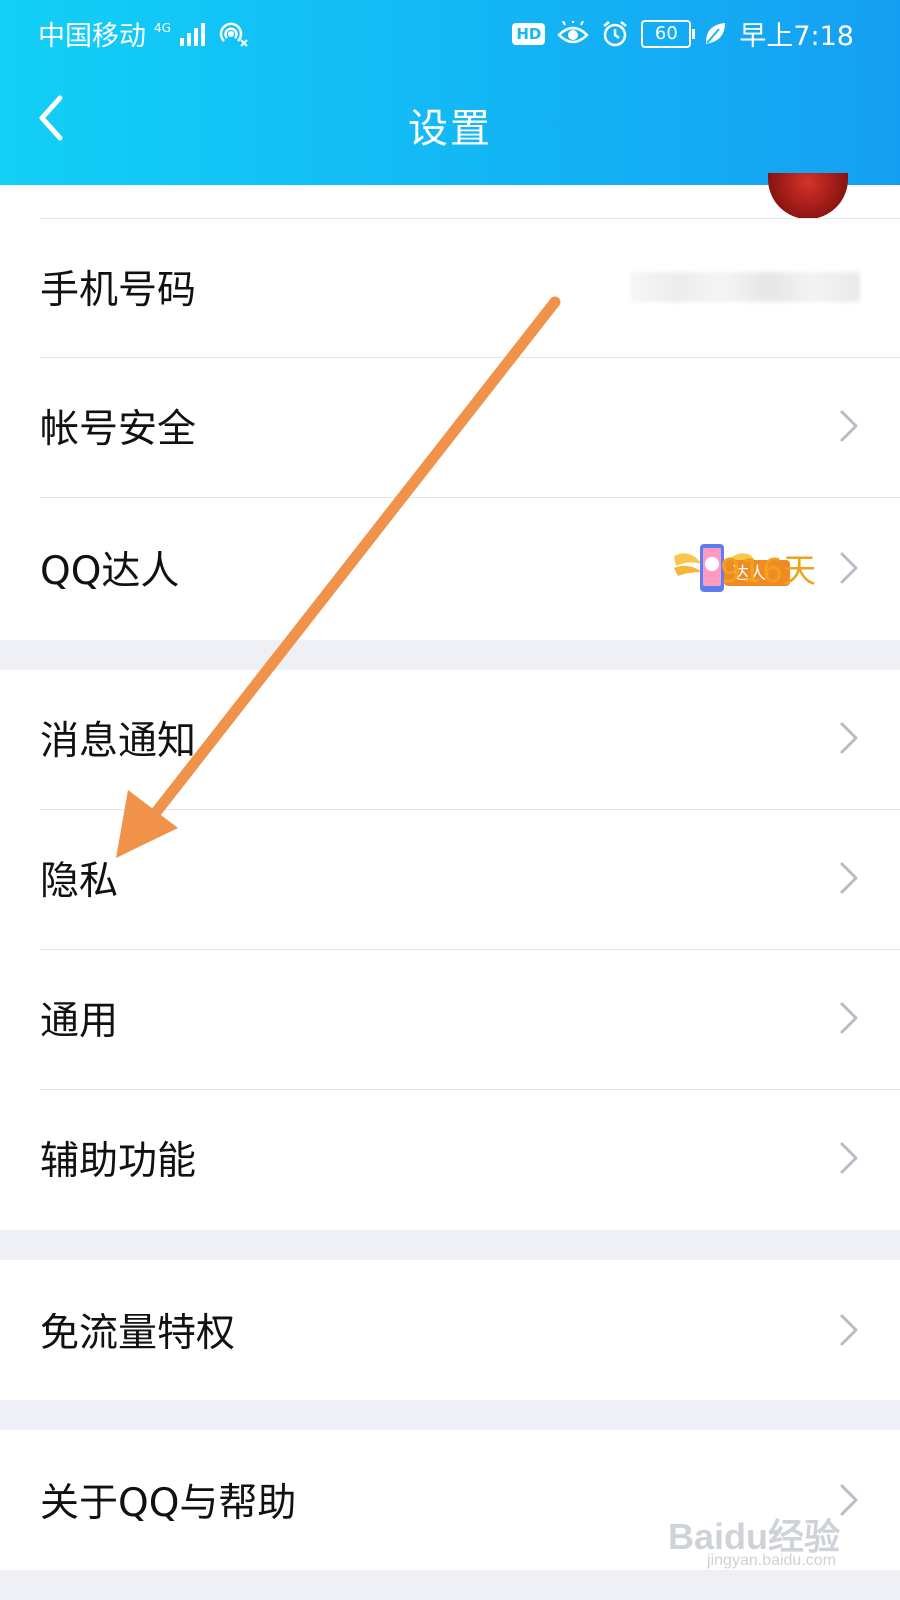 The height and width of the screenshot is (1600, 900). Describe the element at coordinates (118, 429) in the screenshot. I see `row-label: 帐号安全` at that location.